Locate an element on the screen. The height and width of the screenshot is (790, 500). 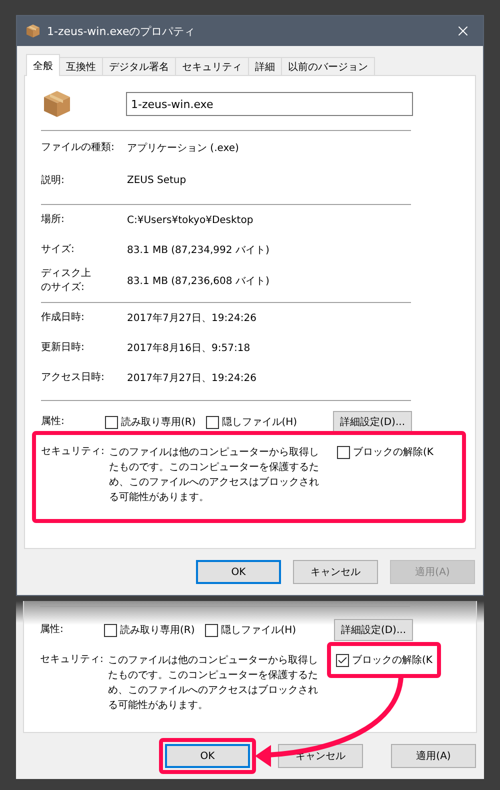
field-value: 83.1 MB (87,234,992 バイト) is located at coordinates (198, 250).